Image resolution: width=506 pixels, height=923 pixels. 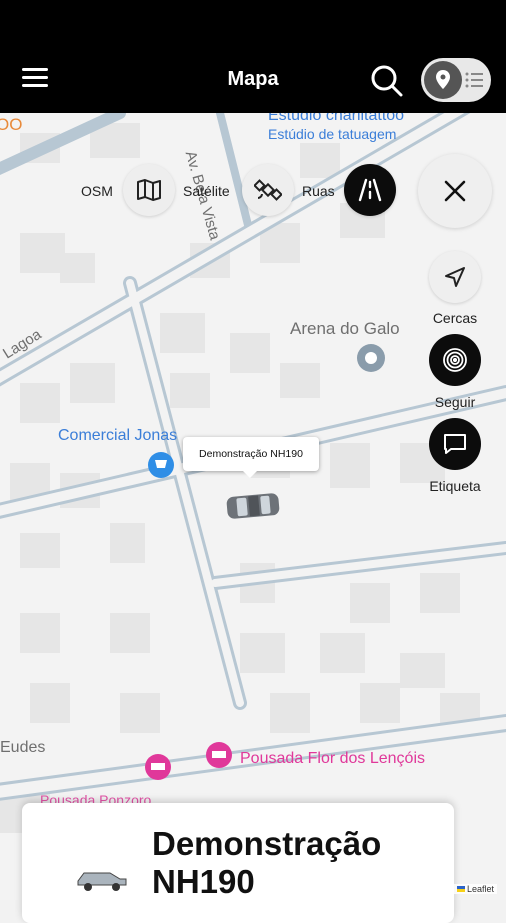 I want to click on seguir-button, so click(x=455, y=360).